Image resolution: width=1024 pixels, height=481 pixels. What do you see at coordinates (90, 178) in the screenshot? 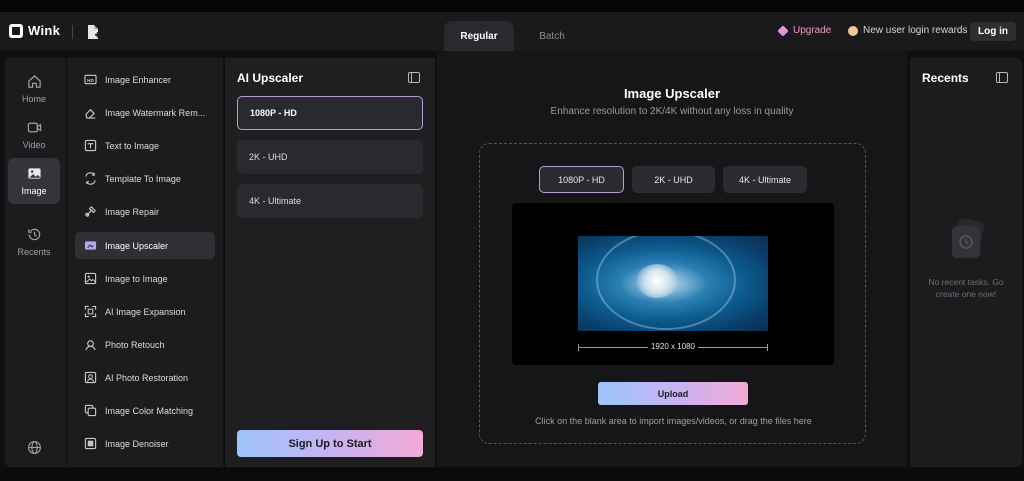
I see `template-icon` at bounding box center [90, 178].